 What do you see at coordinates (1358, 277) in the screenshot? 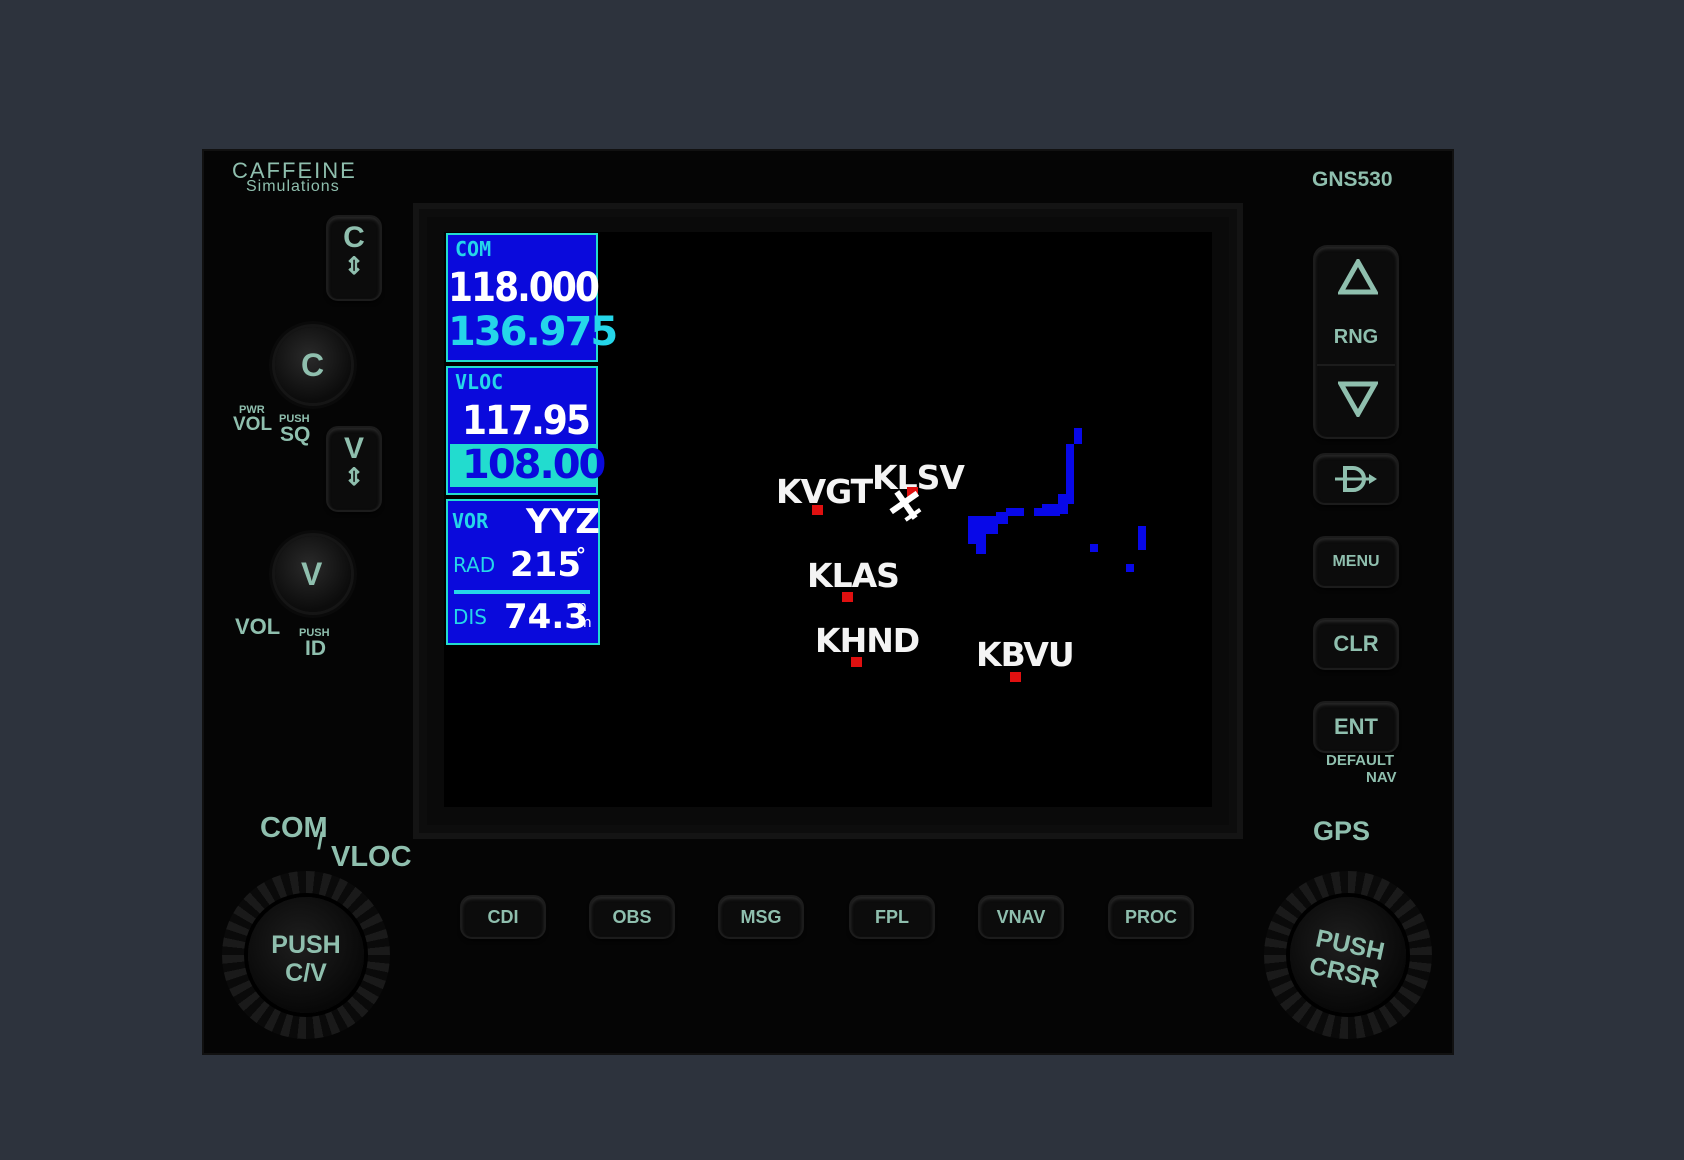
I see `range-up-icon` at bounding box center [1358, 277].